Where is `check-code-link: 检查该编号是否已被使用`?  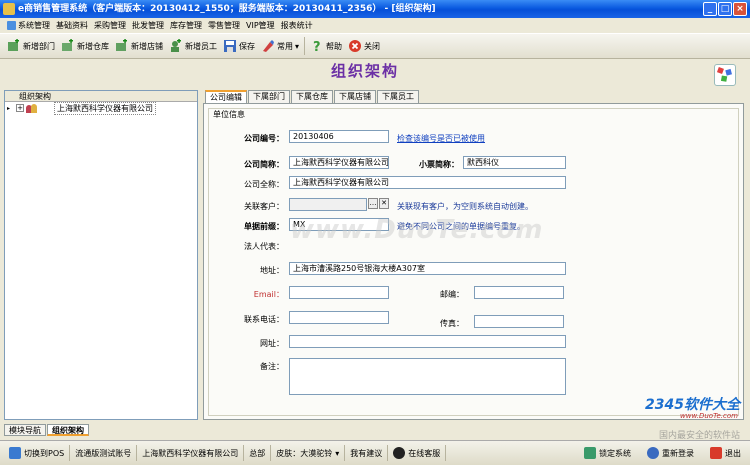 check-code-link: 检查该编号是否已被使用 is located at coordinates (441, 138).